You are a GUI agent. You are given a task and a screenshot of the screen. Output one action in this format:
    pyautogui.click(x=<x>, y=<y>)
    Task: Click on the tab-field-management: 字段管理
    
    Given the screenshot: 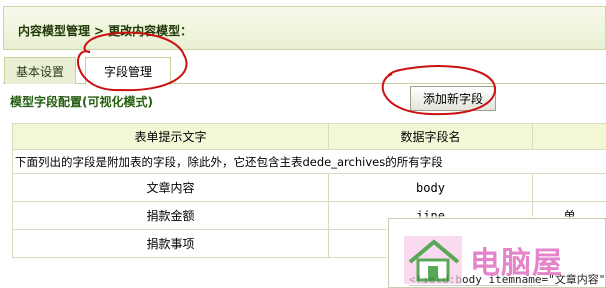 What is the action you would take?
    pyautogui.click(x=128, y=71)
    